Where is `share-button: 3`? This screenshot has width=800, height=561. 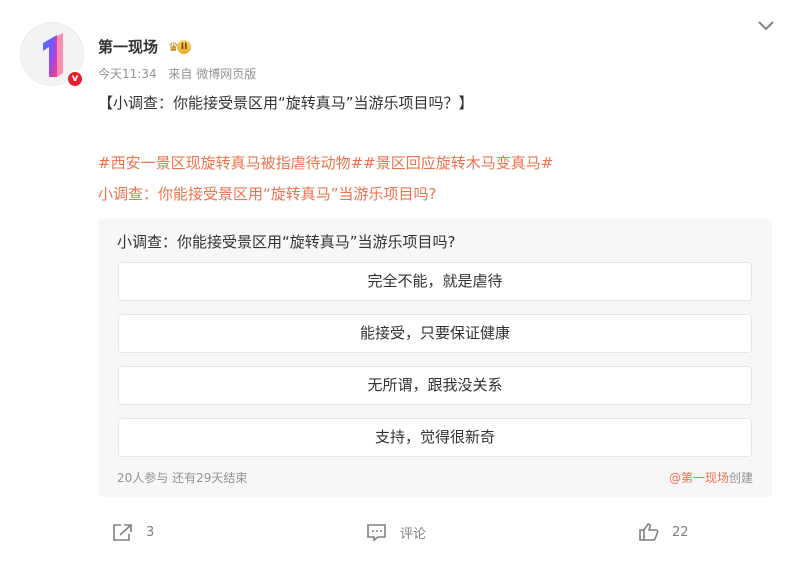
share-button: 3 is located at coordinates (133, 532).